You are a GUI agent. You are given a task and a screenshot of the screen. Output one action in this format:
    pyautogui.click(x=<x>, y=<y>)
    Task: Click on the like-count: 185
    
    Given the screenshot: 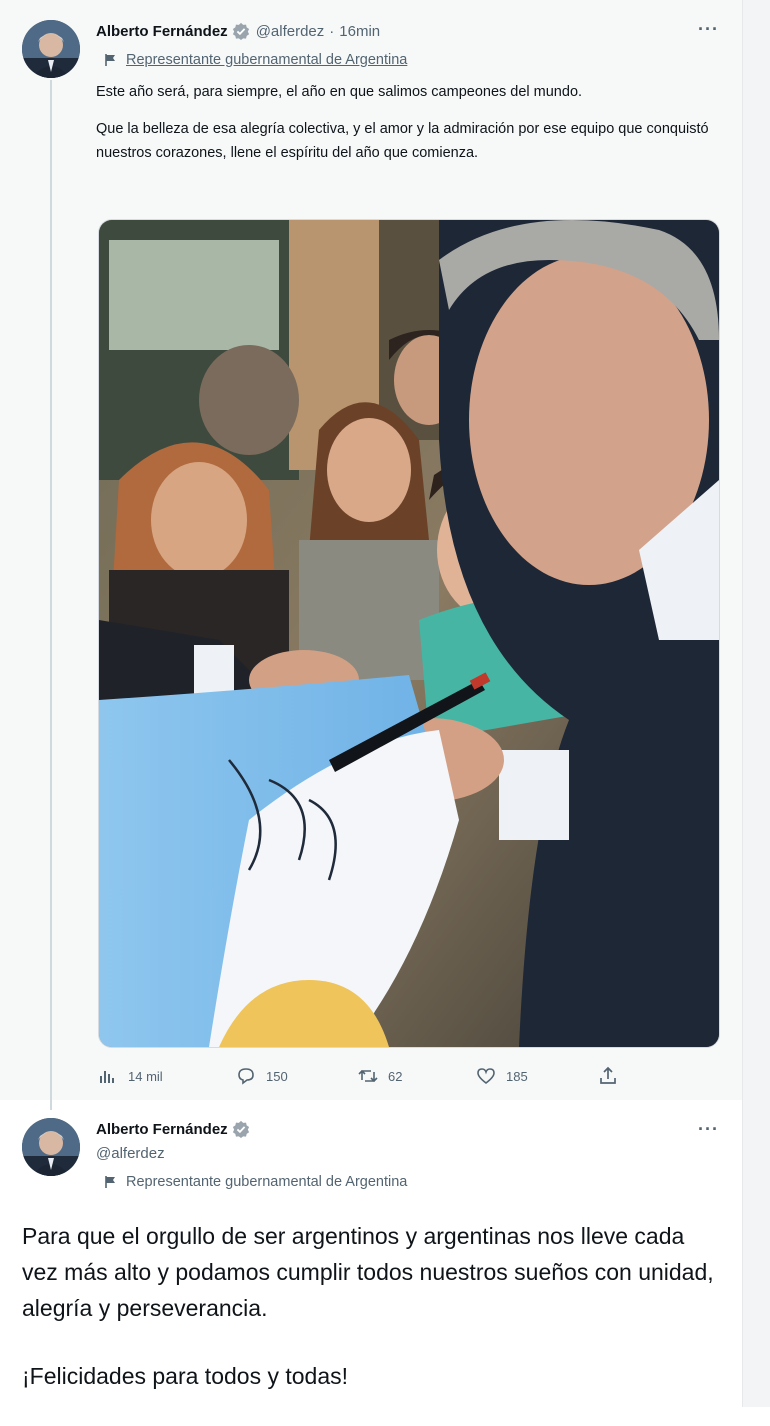 What is the action you would take?
    pyautogui.click(x=517, y=1076)
    